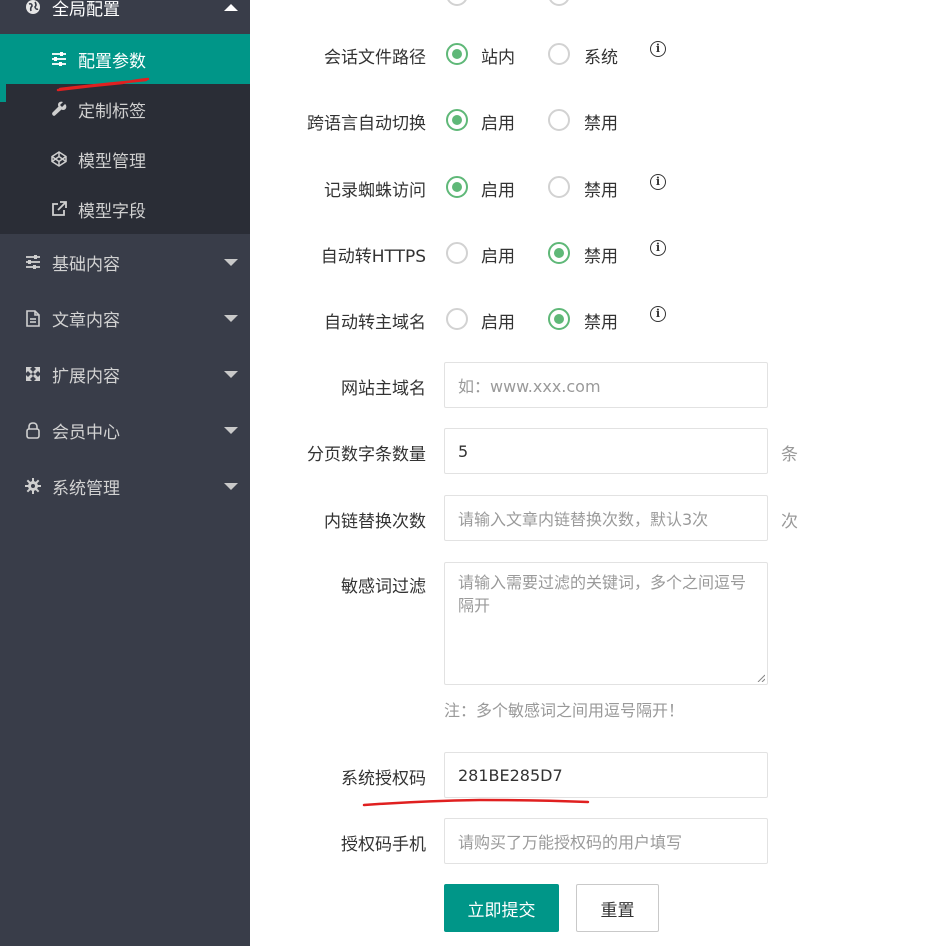 The image size is (935, 946). What do you see at coordinates (564, 710) in the screenshot?
I see `sensitive-words-note: 注：多个敏感词之间用逗号隔开！` at bounding box center [564, 710].